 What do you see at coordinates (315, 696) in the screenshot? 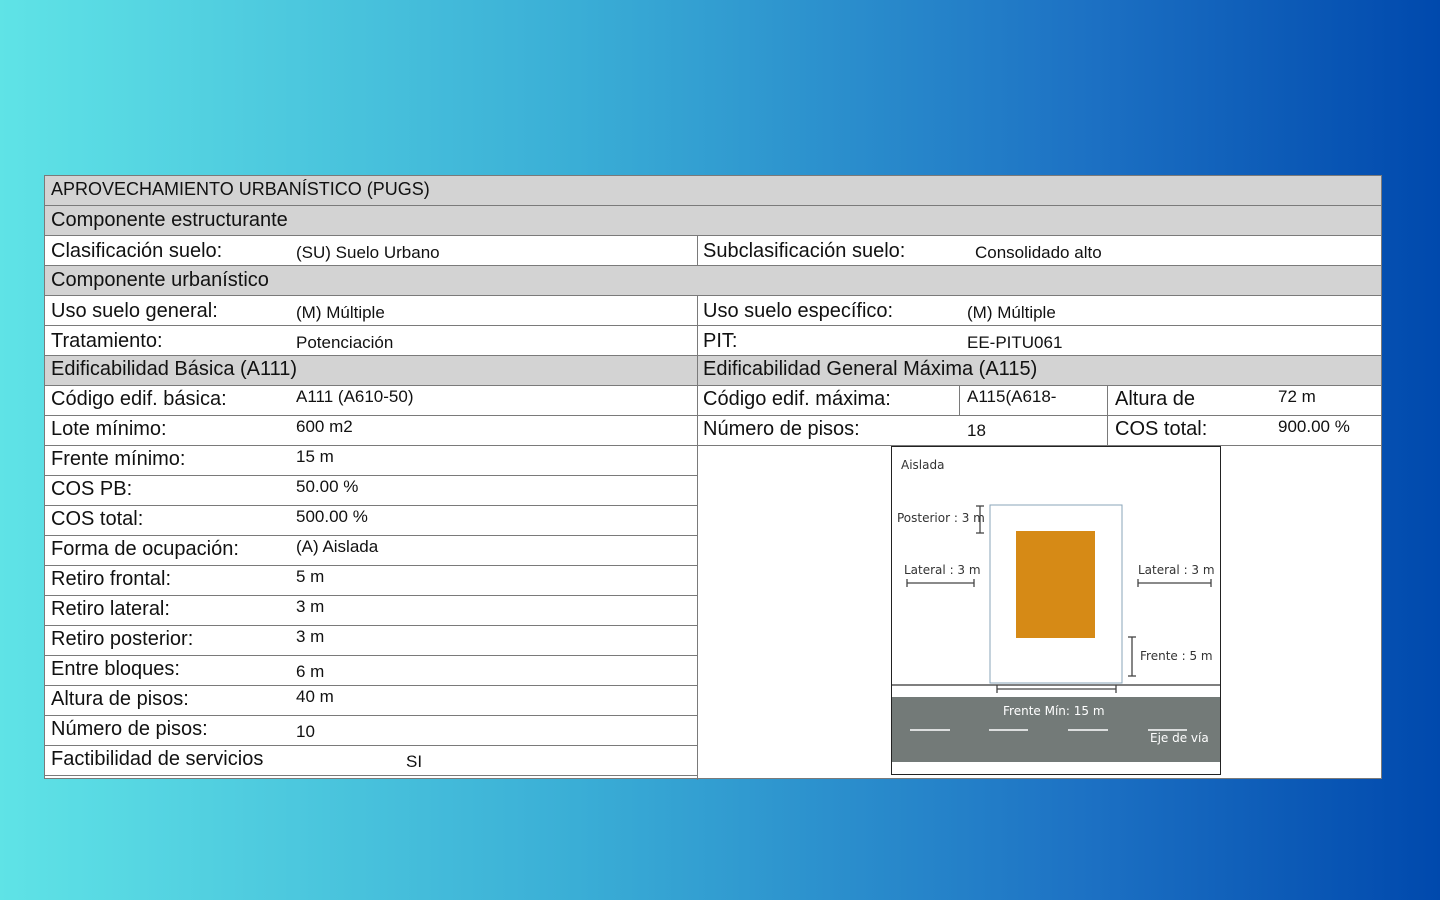
I see `basica-row-value: 40 m` at bounding box center [315, 696].